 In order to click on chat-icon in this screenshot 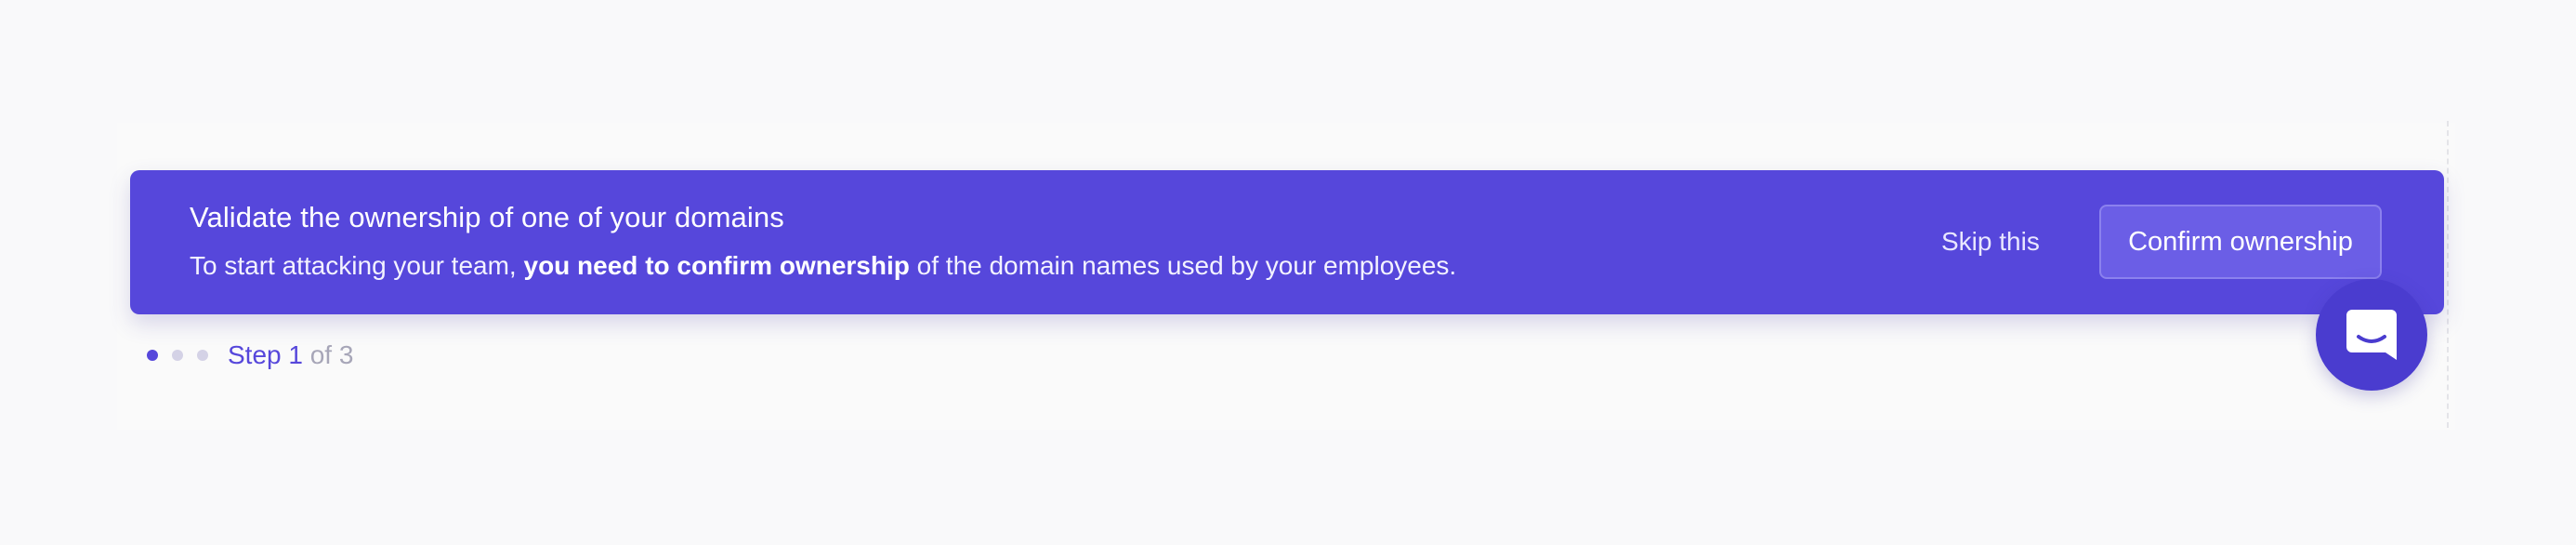, I will do `click(2371, 335)`.